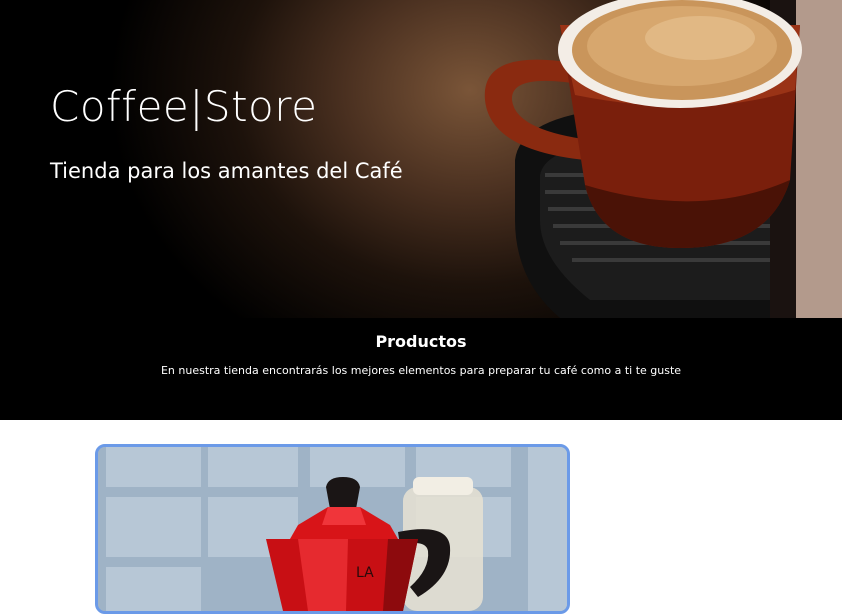  I want to click on site-title: Coffee|Store, so click(184, 106).